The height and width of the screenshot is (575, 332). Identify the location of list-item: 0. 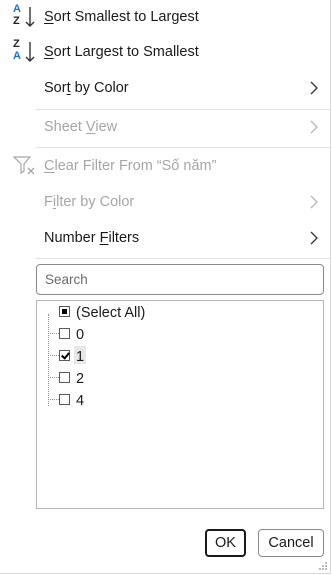
(180, 336).